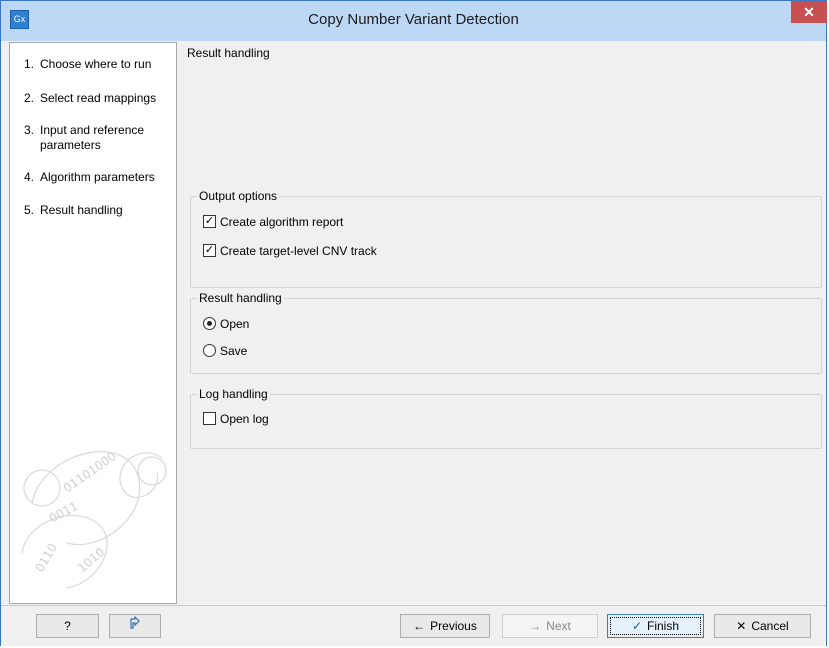 This screenshot has width=829, height=648. What do you see at coordinates (91, 560) in the screenshot?
I see `svg-text: 1010` at bounding box center [91, 560].